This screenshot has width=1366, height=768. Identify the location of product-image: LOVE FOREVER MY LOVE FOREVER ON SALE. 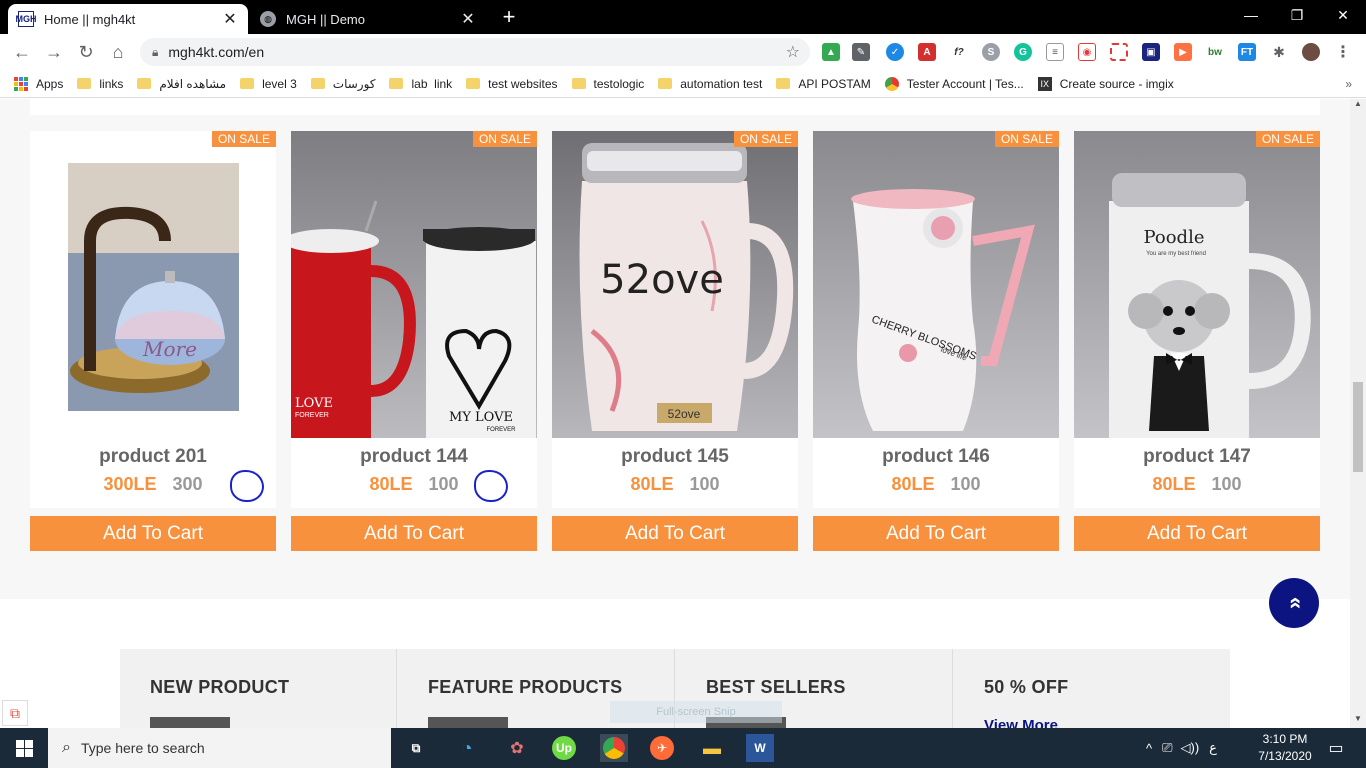
(414, 284).